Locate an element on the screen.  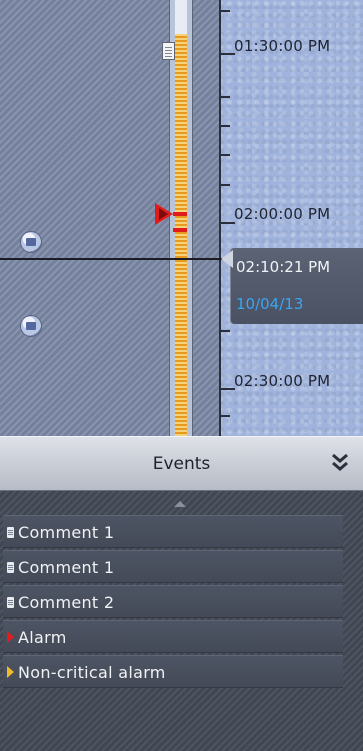
time-label: 02:00:00 PM is located at coordinates (282, 214).